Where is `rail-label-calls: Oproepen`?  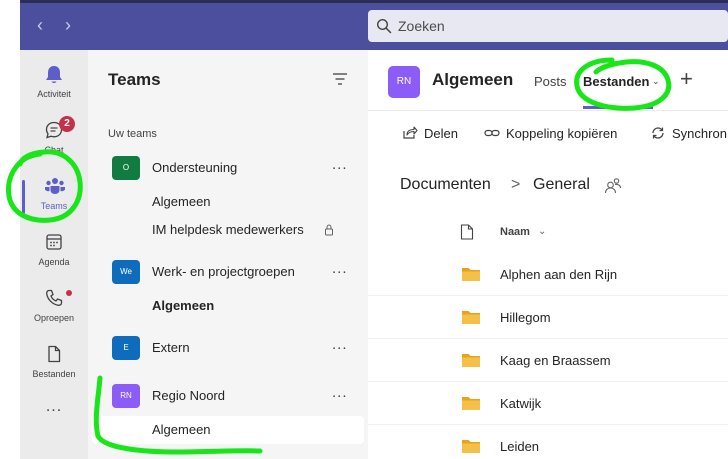
rail-label-calls: Oproepen is located at coordinates (54, 318).